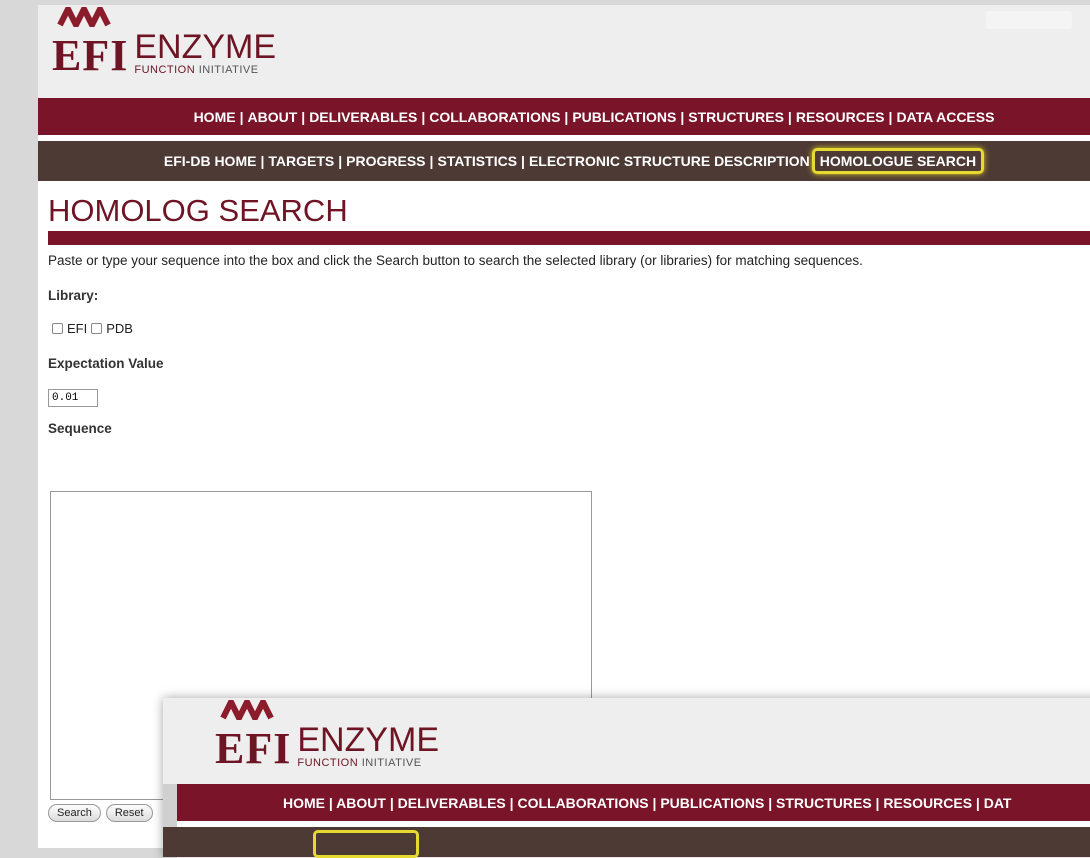  Describe the element at coordinates (228, 70) in the screenshot. I see `logo-initiative-text: INITIATIVE` at that location.